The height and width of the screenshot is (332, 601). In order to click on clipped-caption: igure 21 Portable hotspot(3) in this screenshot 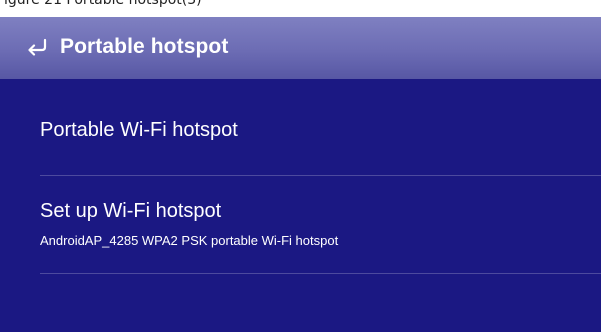, I will do `click(103, 4)`.